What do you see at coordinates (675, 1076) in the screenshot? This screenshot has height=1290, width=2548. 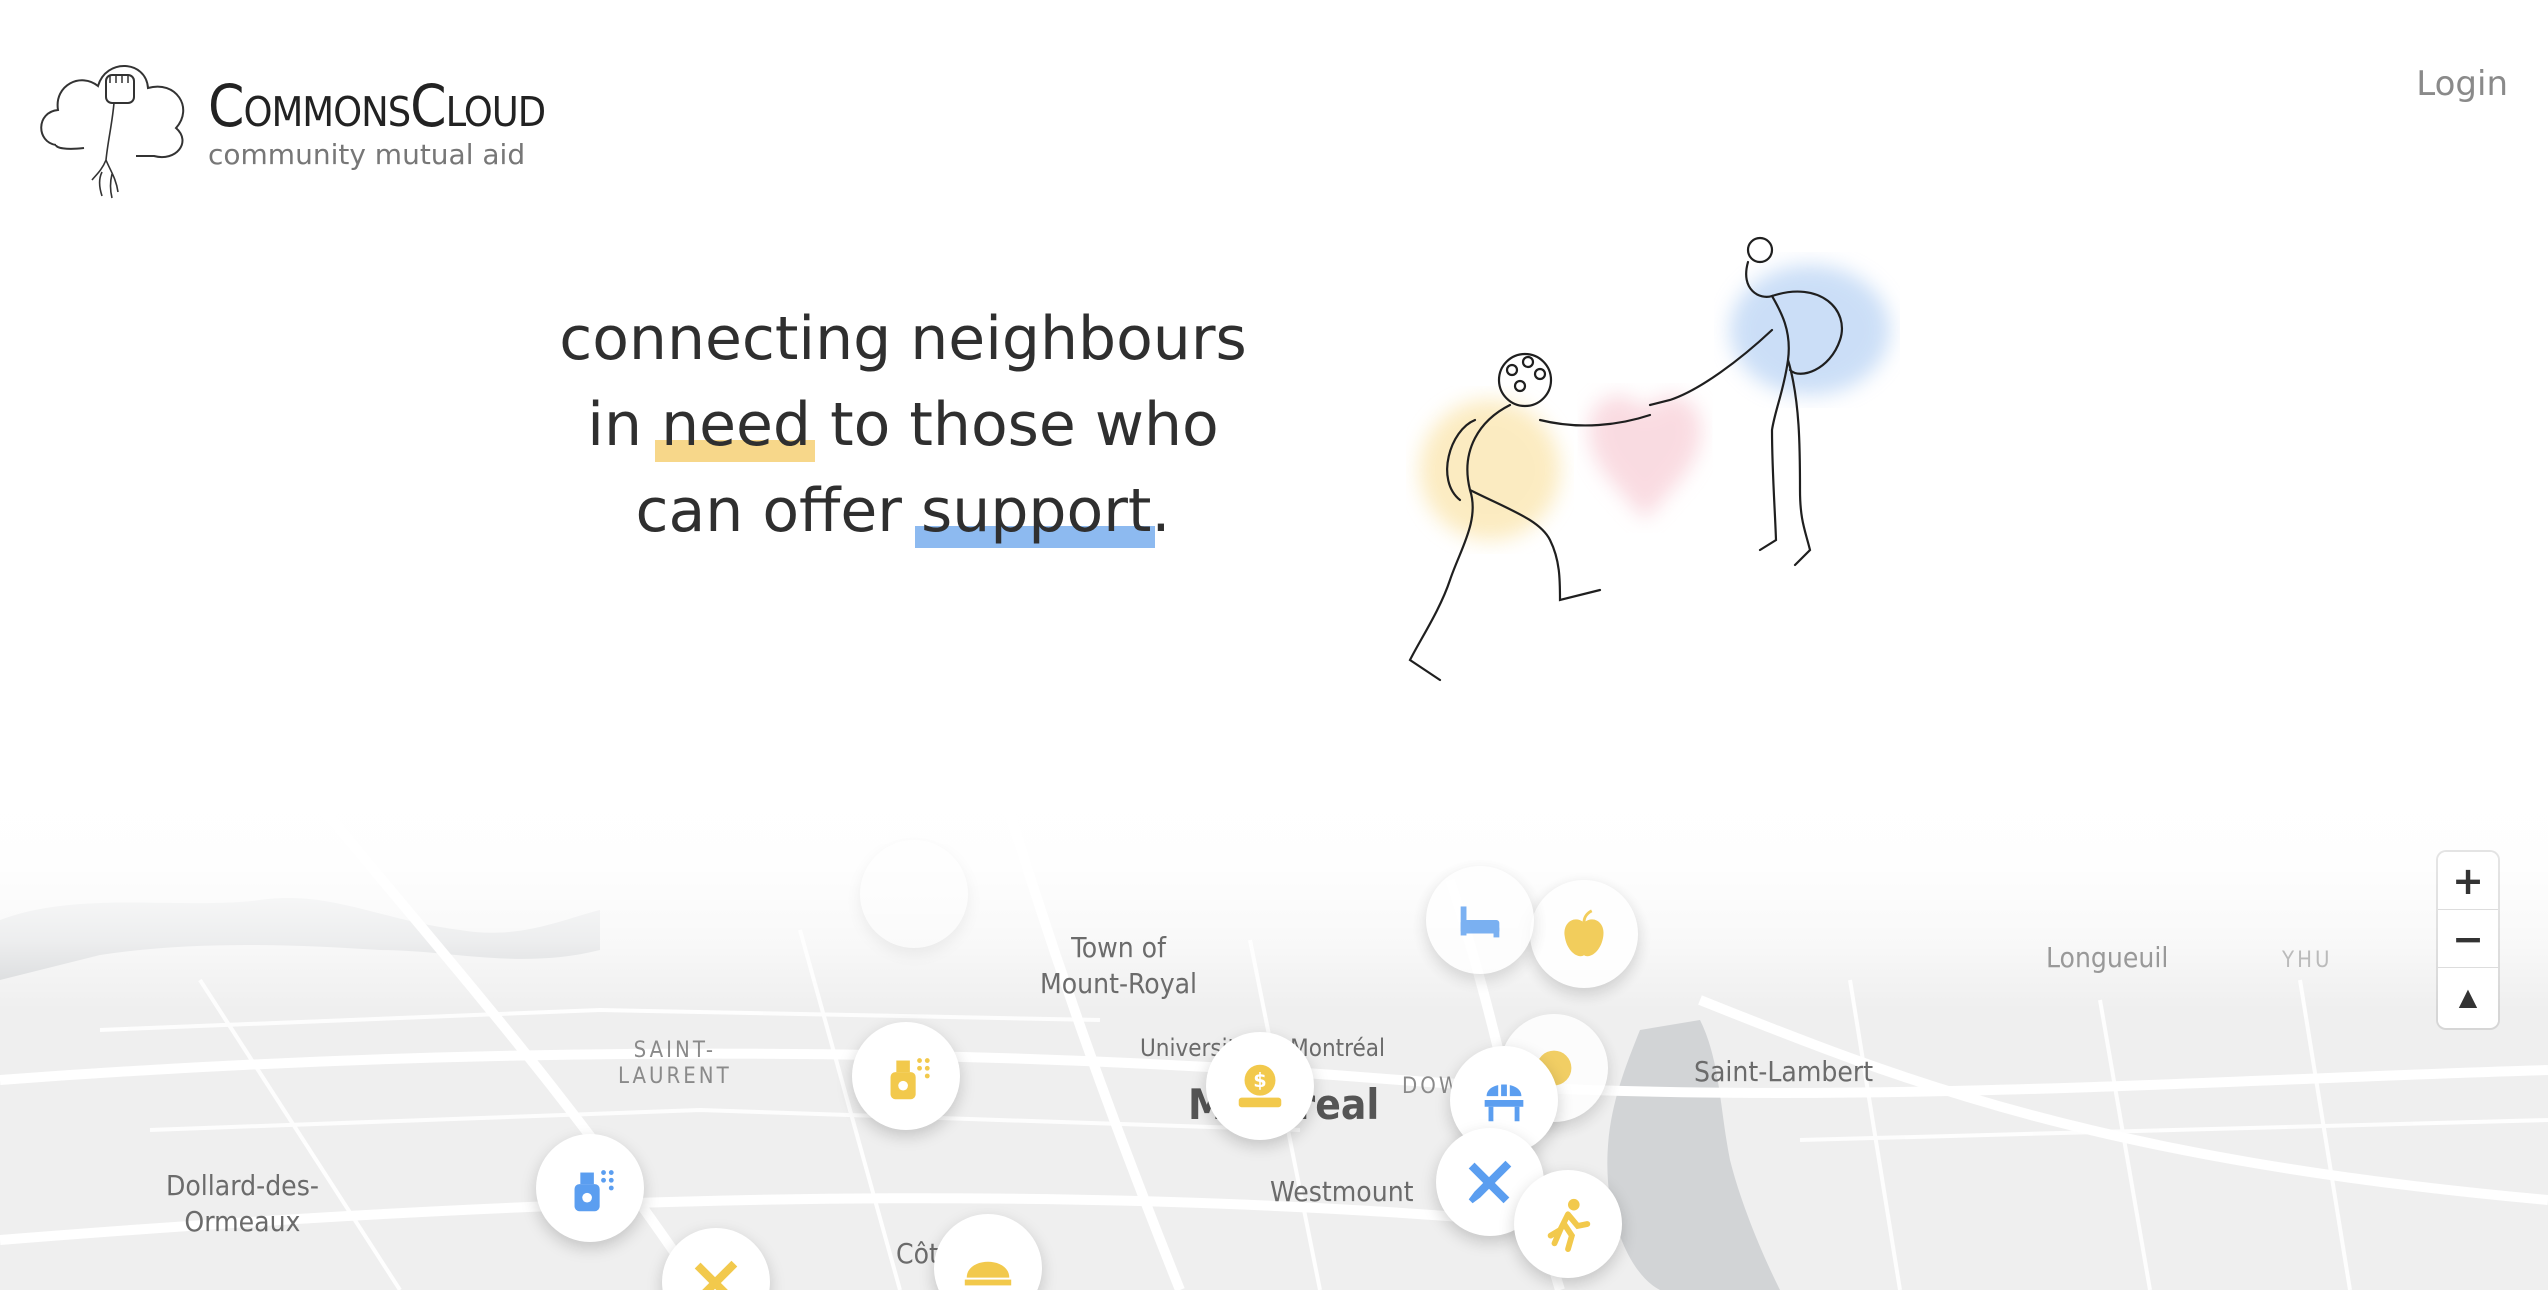 I see `place-label-line: LAURENT` at bounding box center [675, 1076].